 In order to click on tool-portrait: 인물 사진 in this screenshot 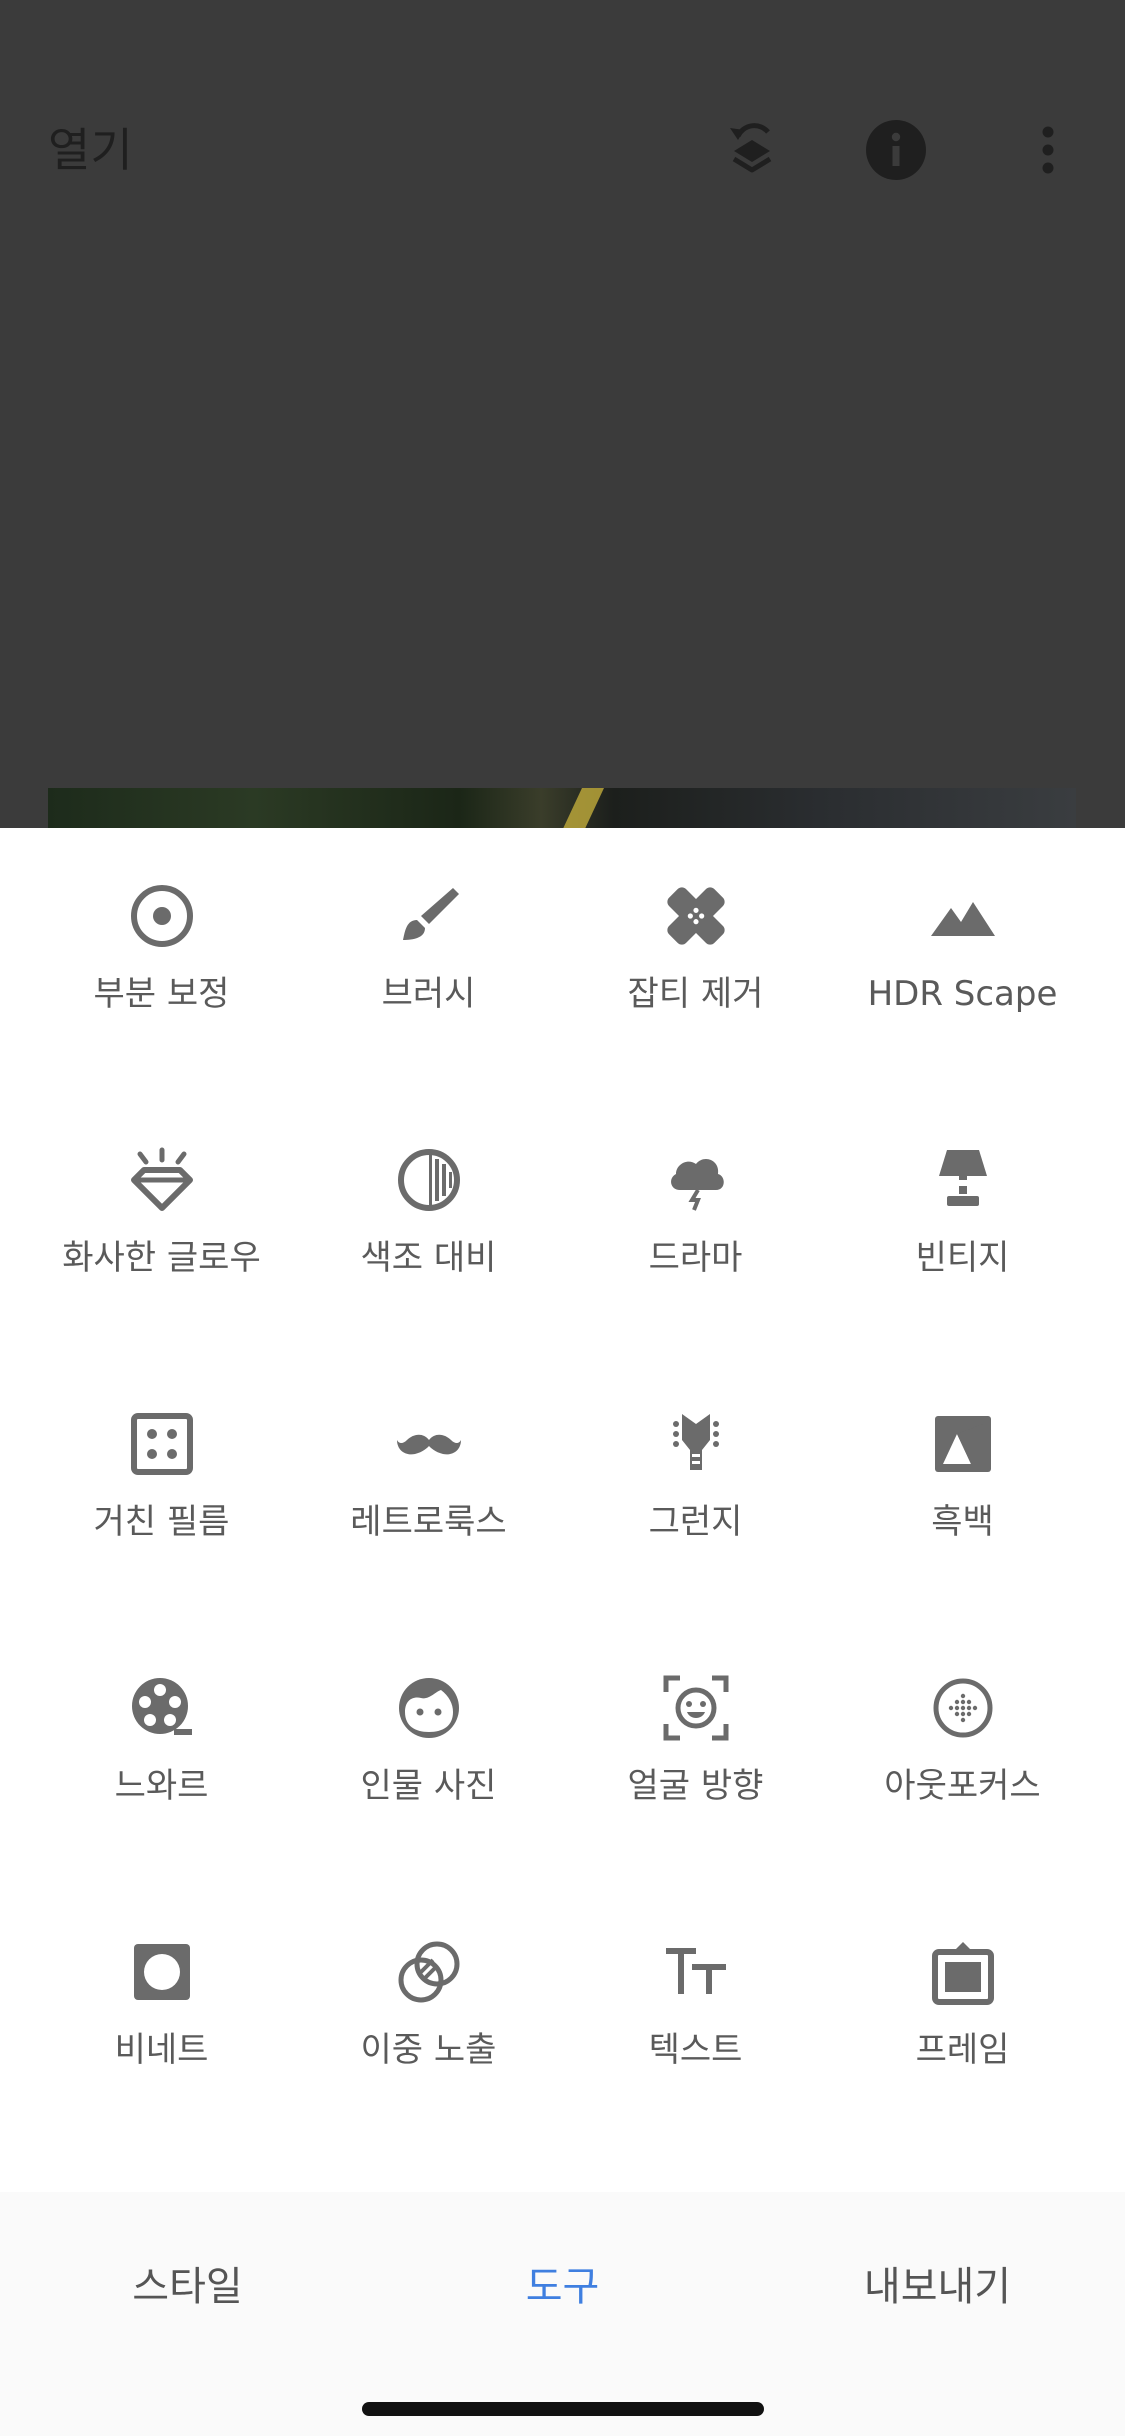, I will do `click(428, 1752)`.